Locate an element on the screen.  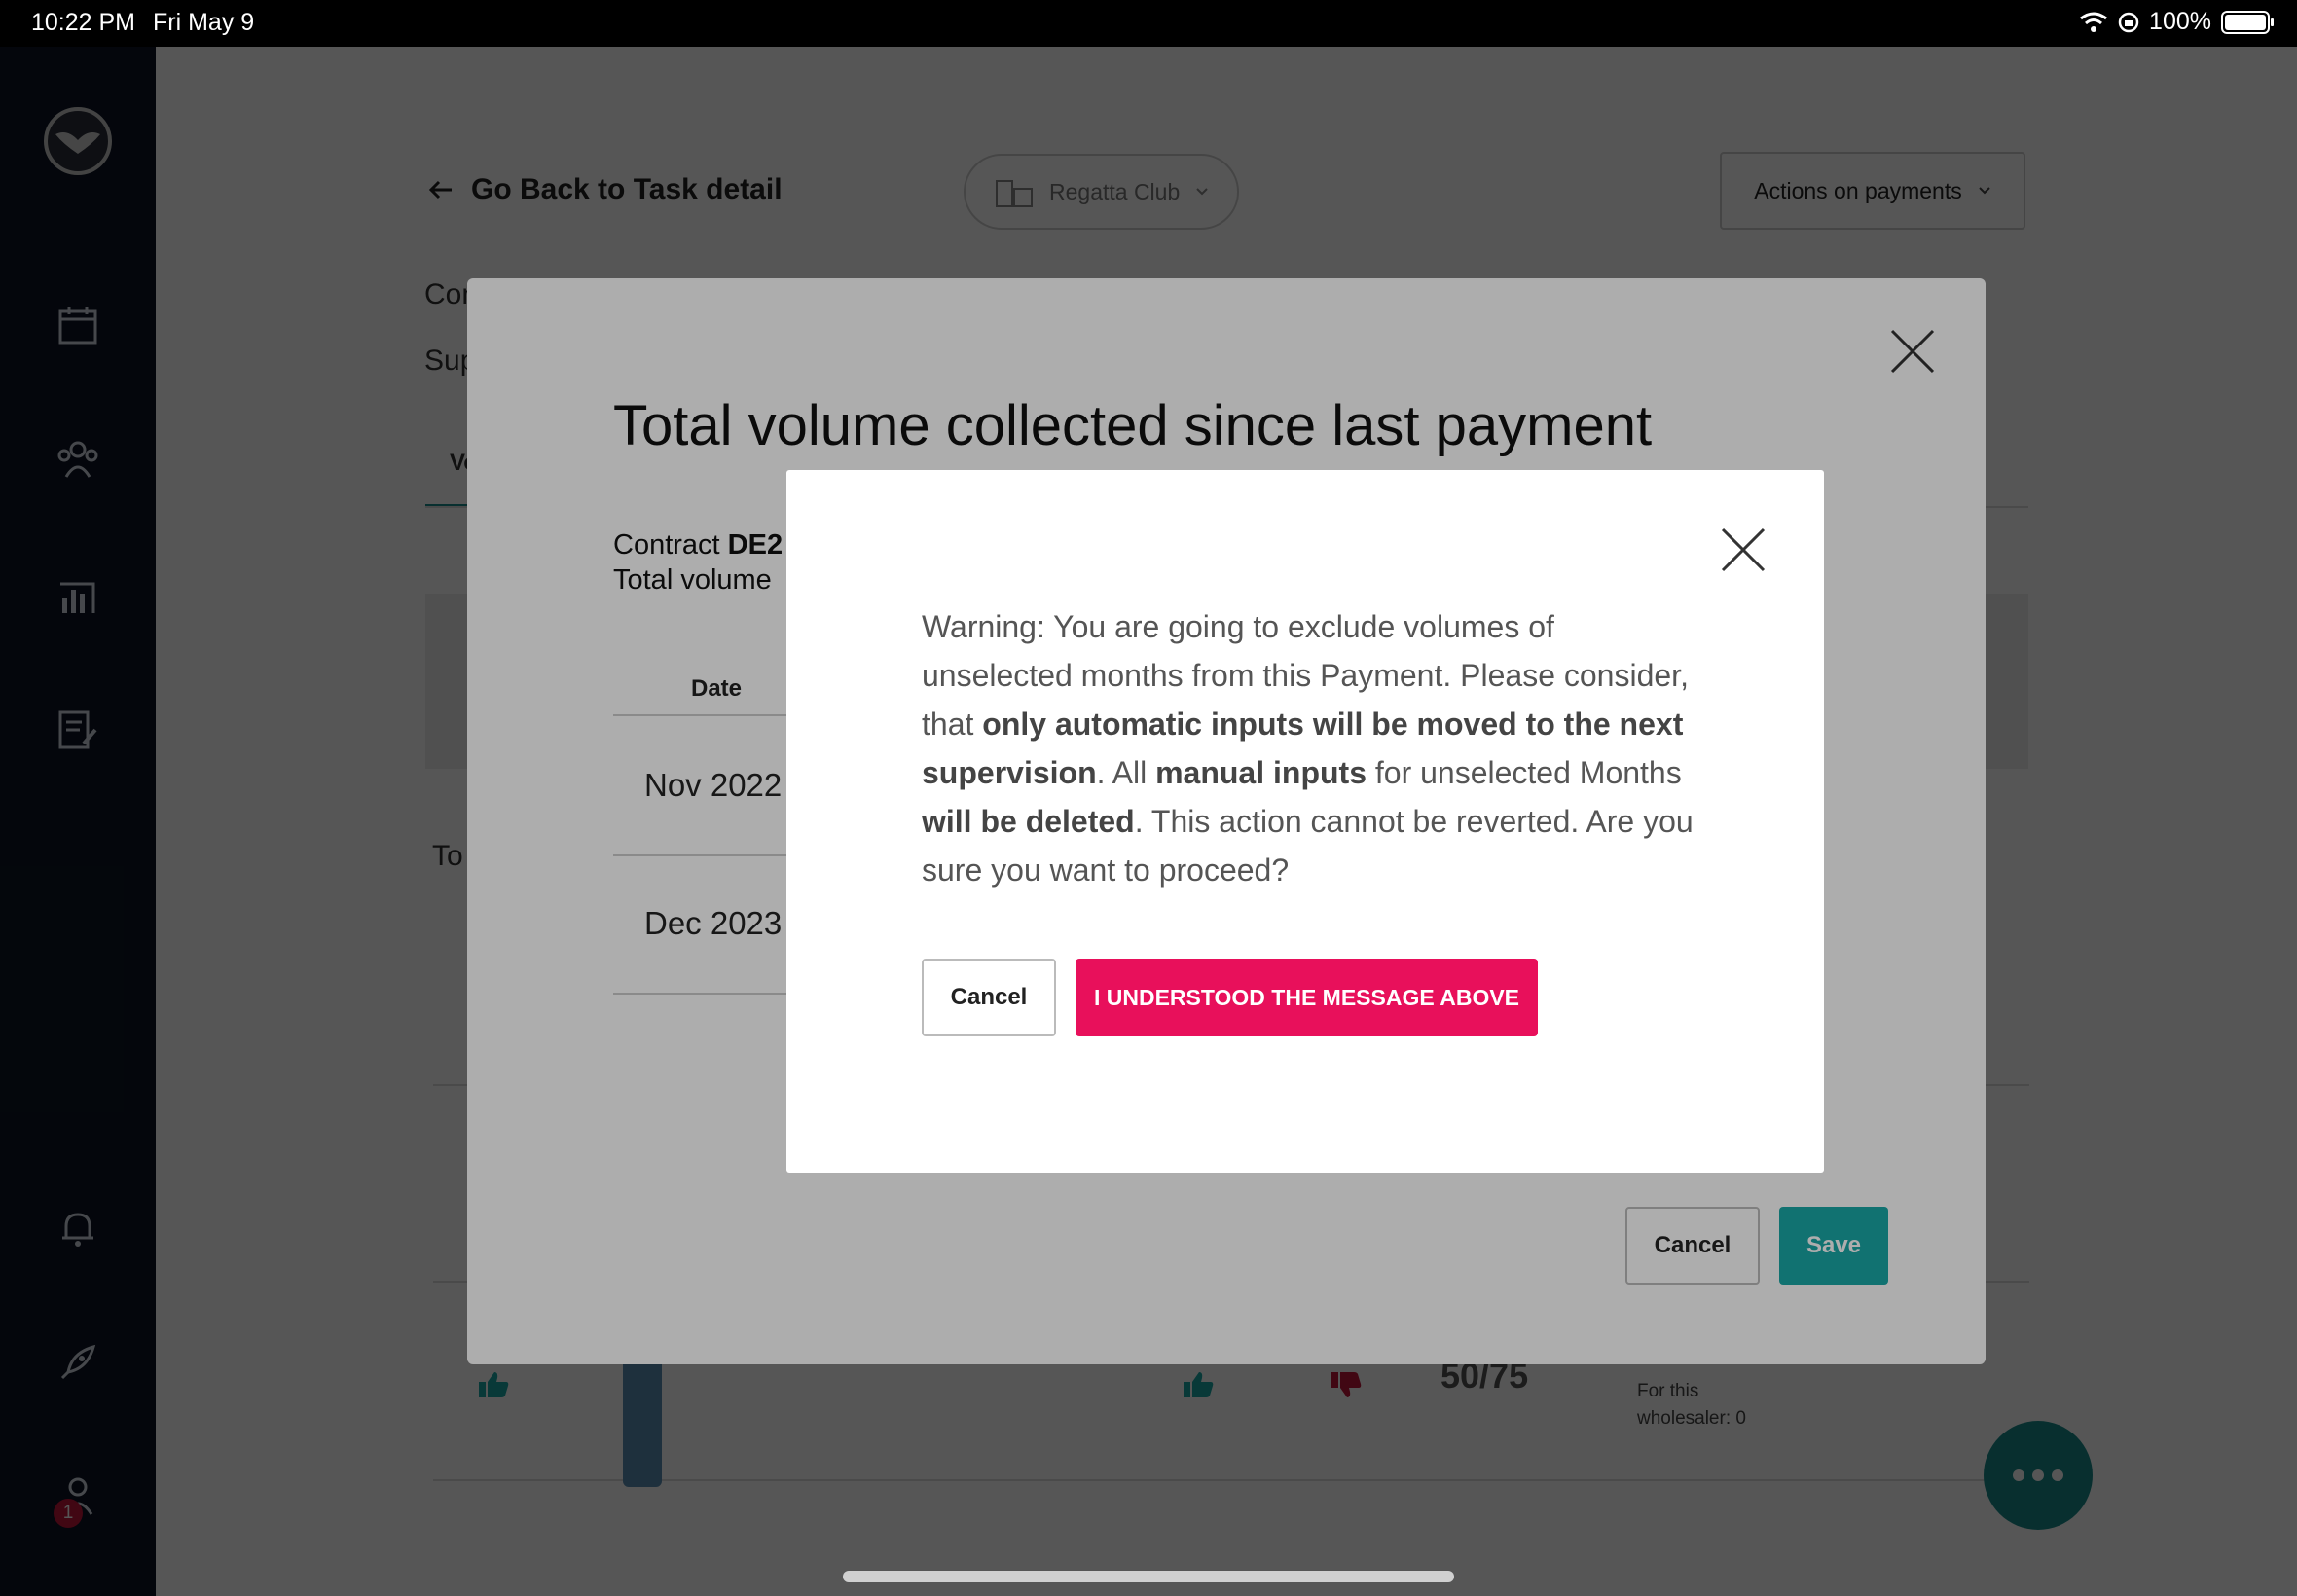
home-indicator is located at coordinates (1148, 1576).